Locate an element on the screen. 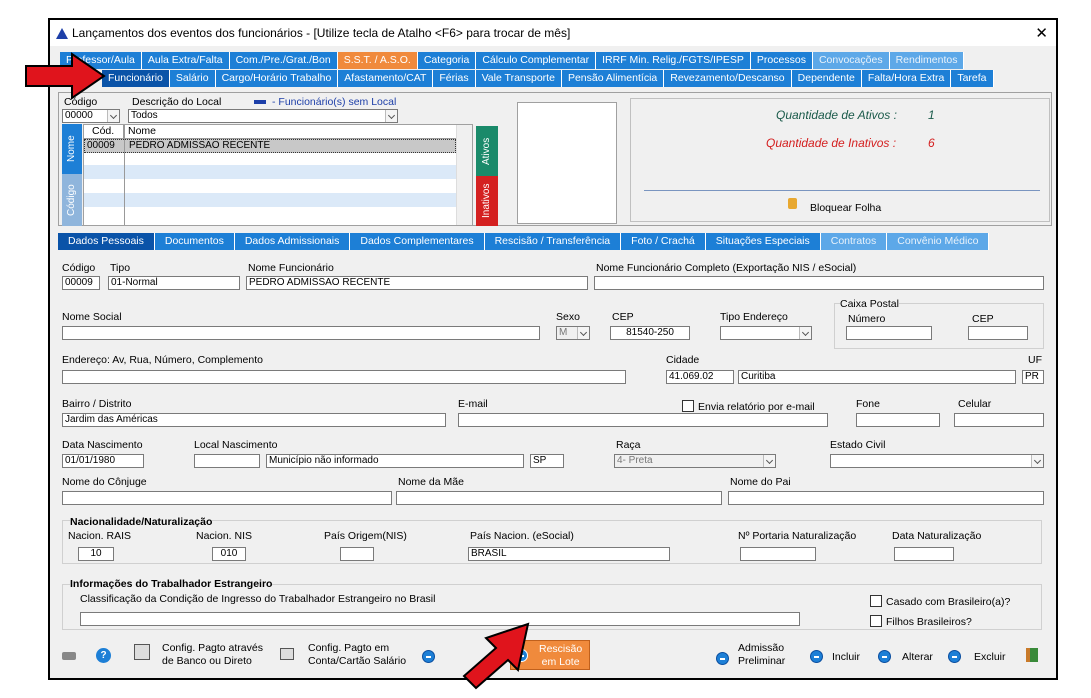  email-field is located at coordinates (643, 420).